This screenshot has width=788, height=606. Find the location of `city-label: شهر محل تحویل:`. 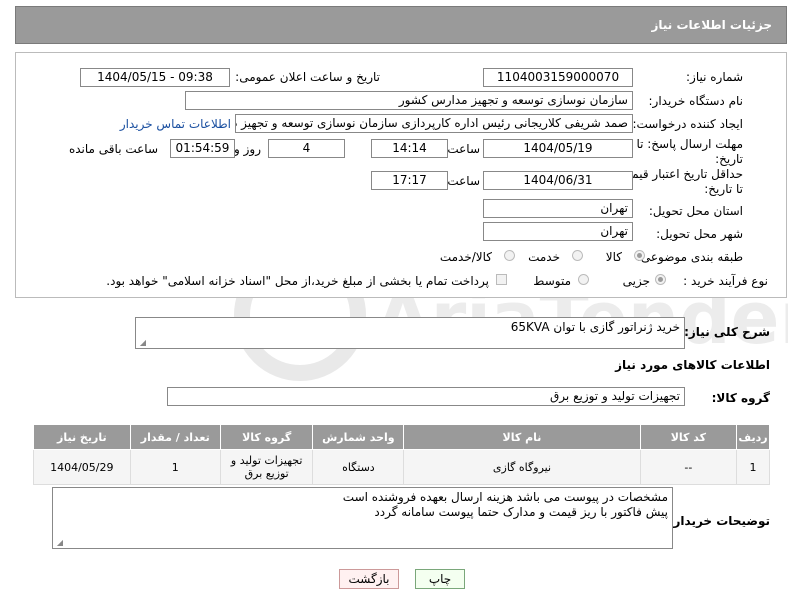

city-label: شهر محل تحویل: is located at coordinates (699, 234).